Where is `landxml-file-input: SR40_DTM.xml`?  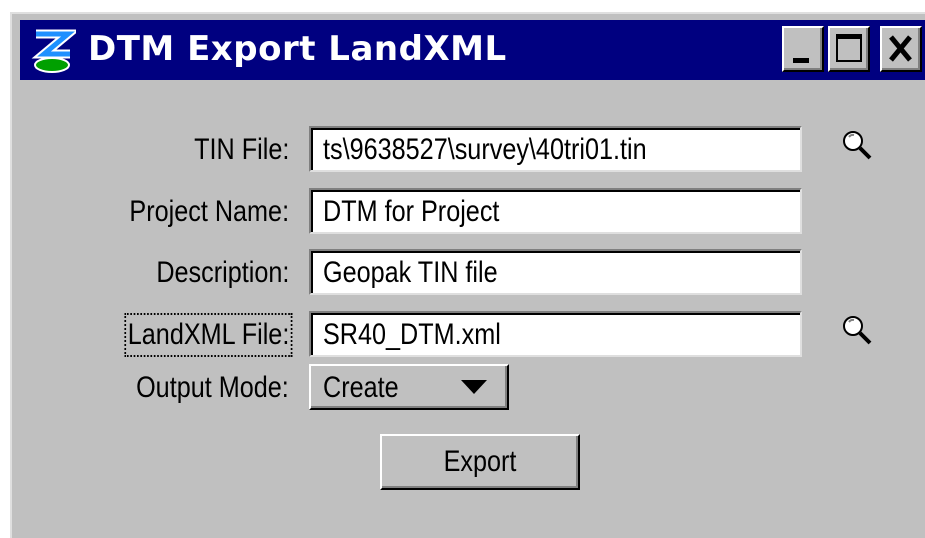
landxml-file-input: SR40_DTM.xml is located at coordinates (555, 334).